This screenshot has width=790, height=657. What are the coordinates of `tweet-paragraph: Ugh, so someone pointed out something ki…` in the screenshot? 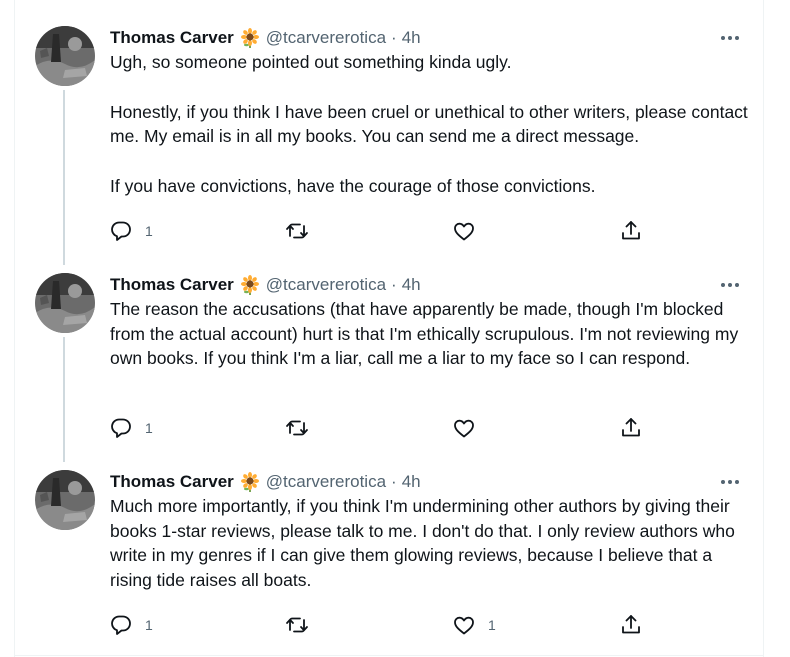 It's located at (311, 62).